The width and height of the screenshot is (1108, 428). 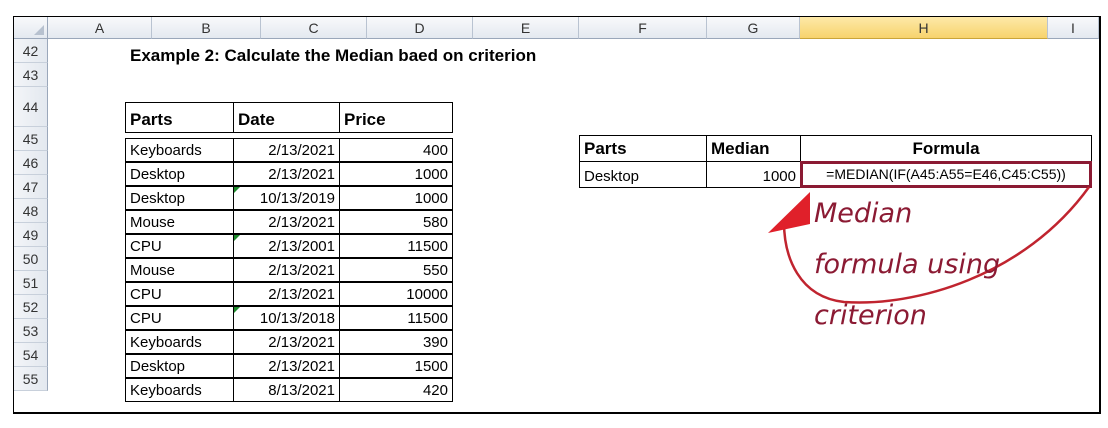 I want to click on annotation-line-1: Median, so click(x=863, y=213).